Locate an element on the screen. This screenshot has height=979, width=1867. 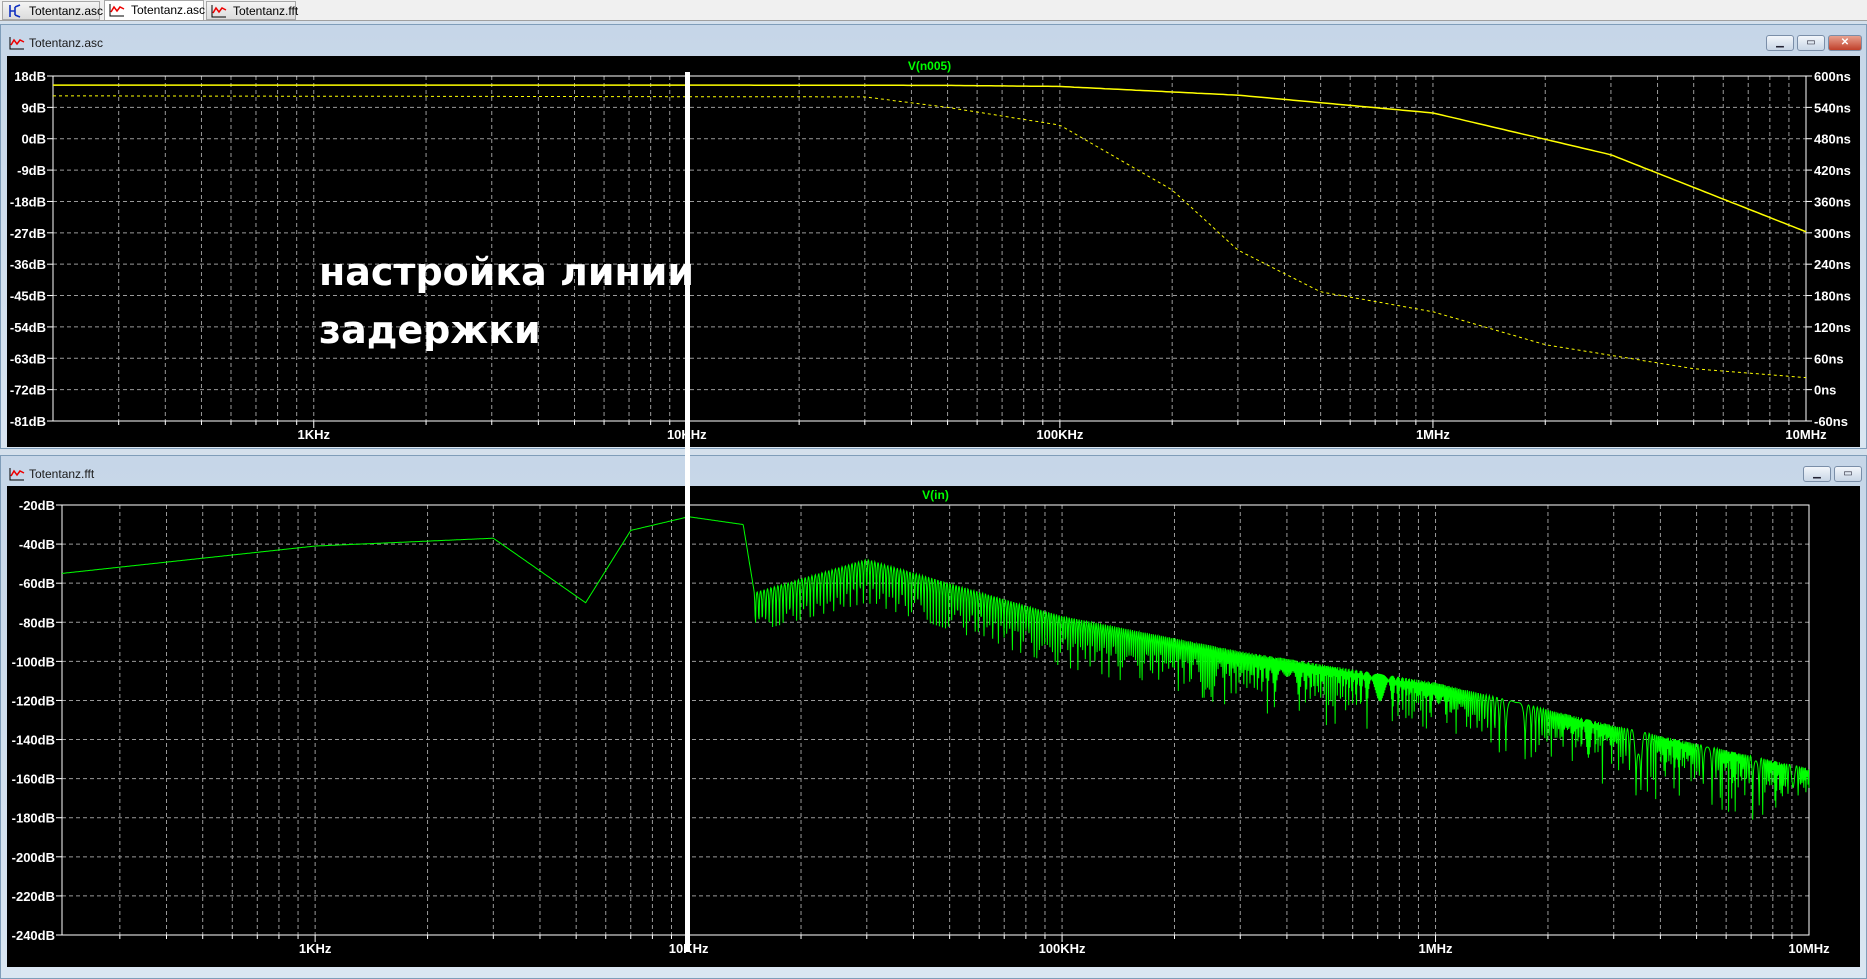
y2-tick-label: 180ns is located at coordinates (1832, 296).